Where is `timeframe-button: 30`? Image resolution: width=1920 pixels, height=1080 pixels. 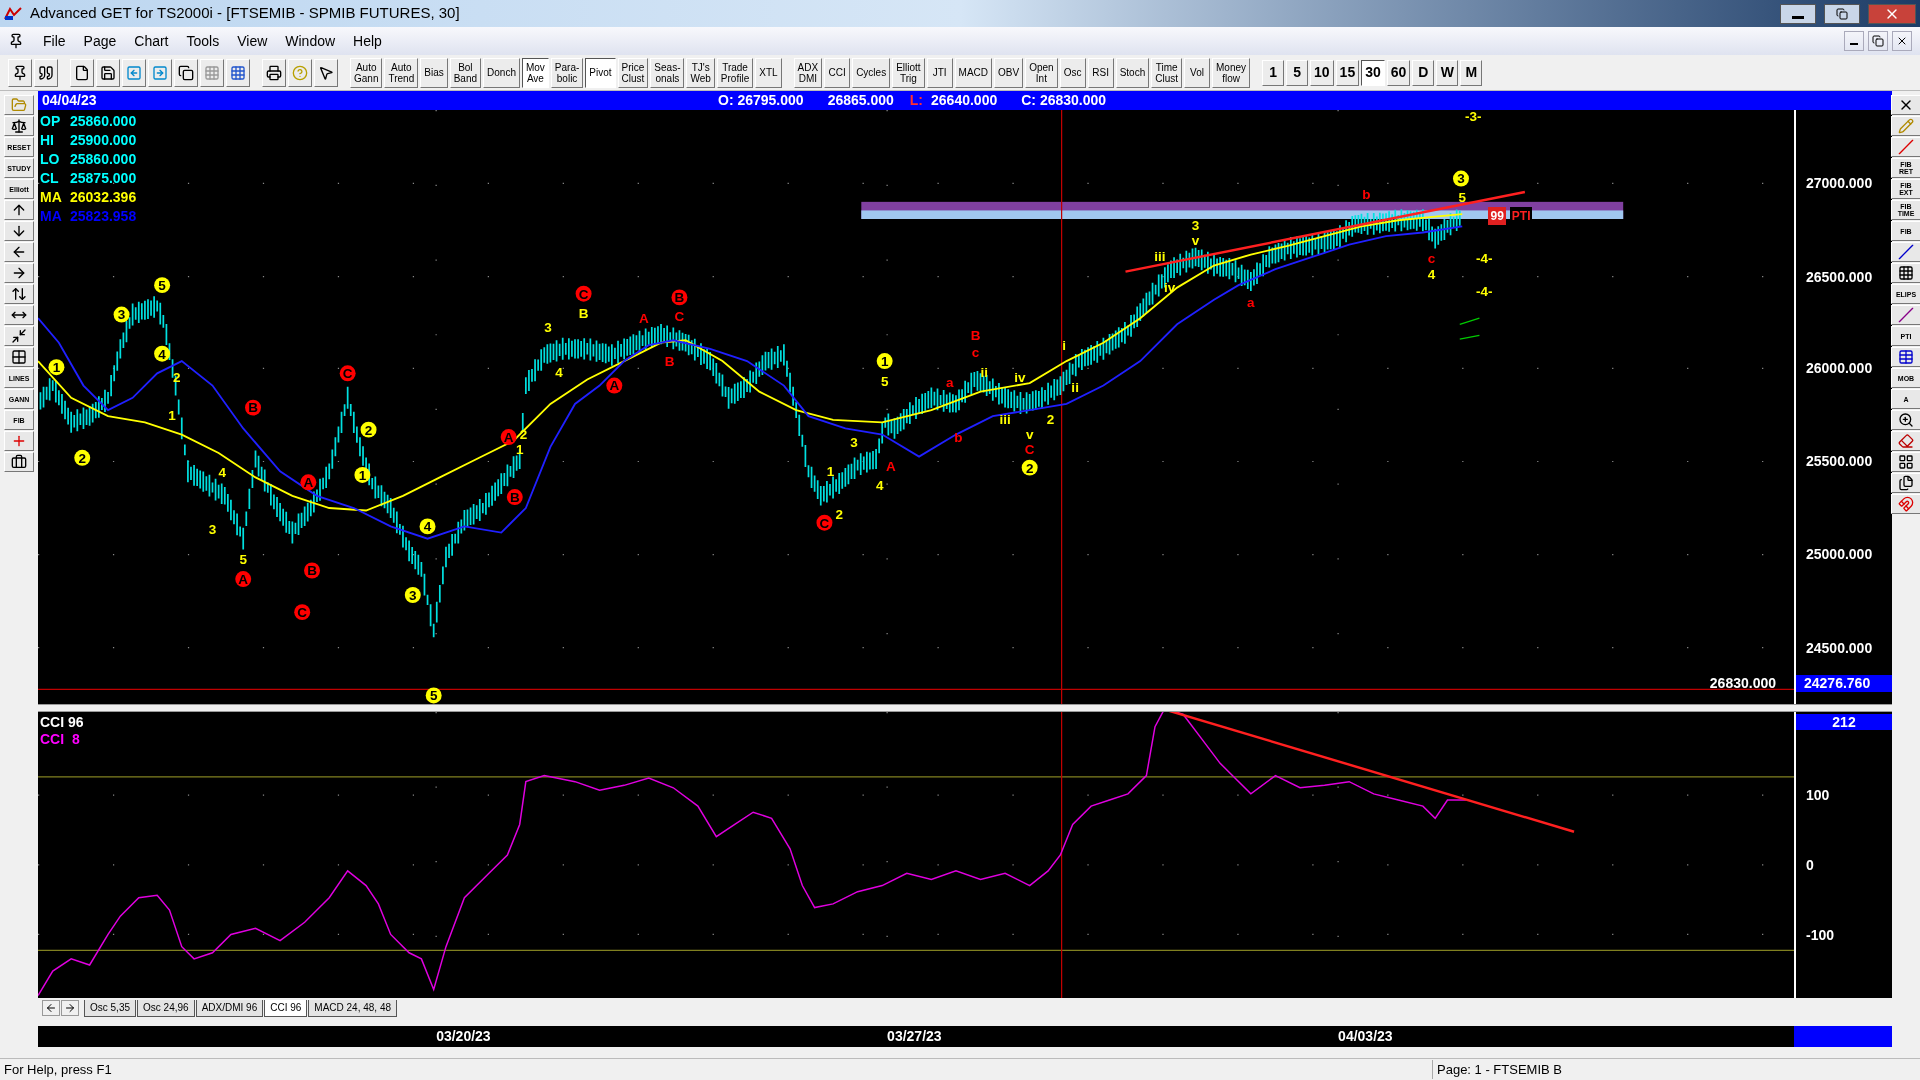 timeframe-button: 30 is located at coordinates (1373, 72).